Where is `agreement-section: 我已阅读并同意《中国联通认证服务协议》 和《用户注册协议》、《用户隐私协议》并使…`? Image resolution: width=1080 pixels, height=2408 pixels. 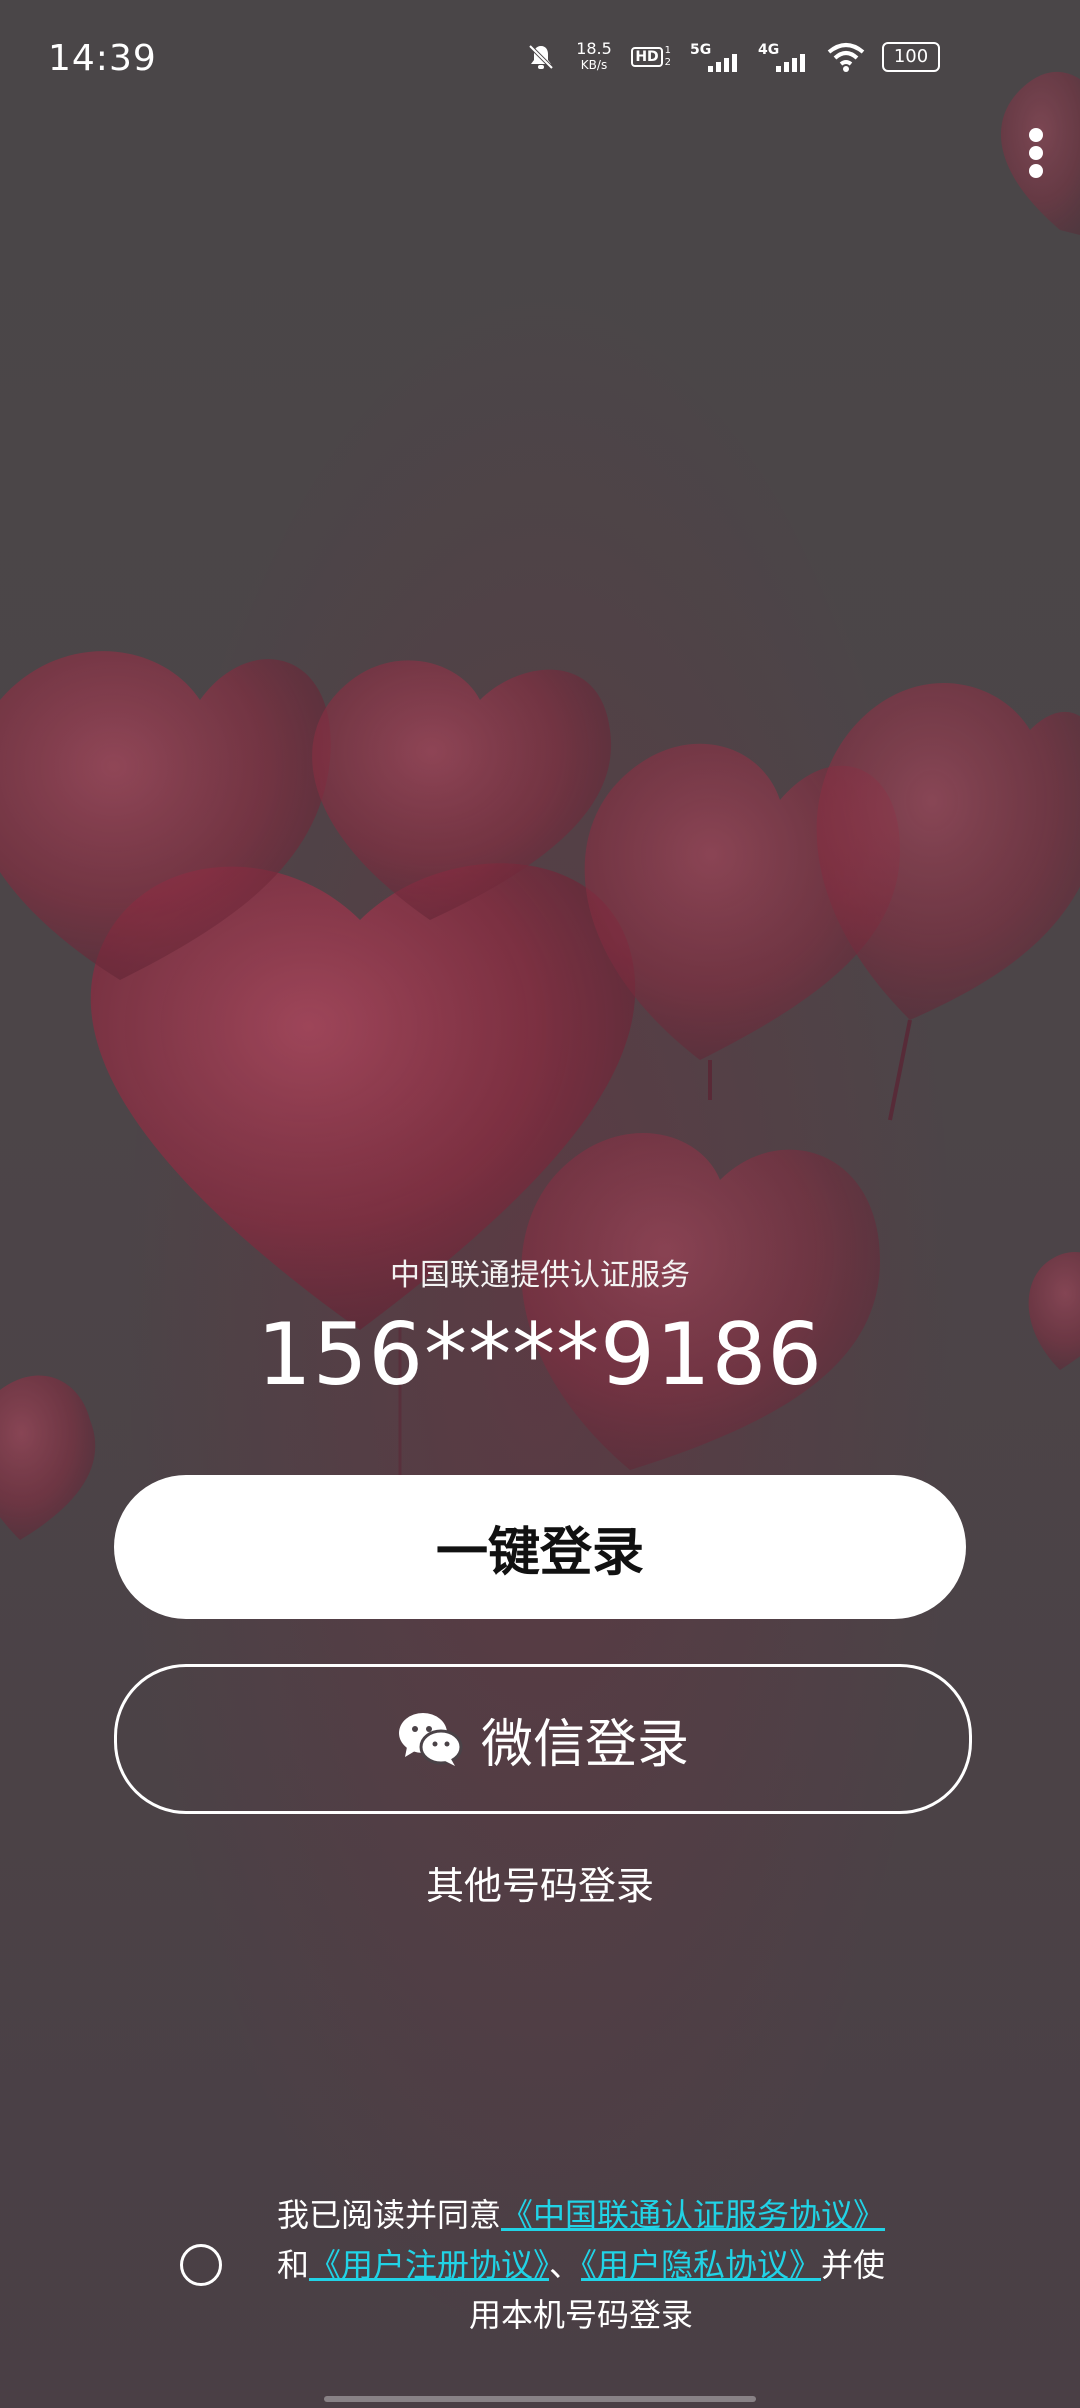 agreement-section: 我已阅读并同意《中国联通认证服务协议》 和《用户注册协议》、《用户隐私协议》并使… is located at coordinates (540, 2265).